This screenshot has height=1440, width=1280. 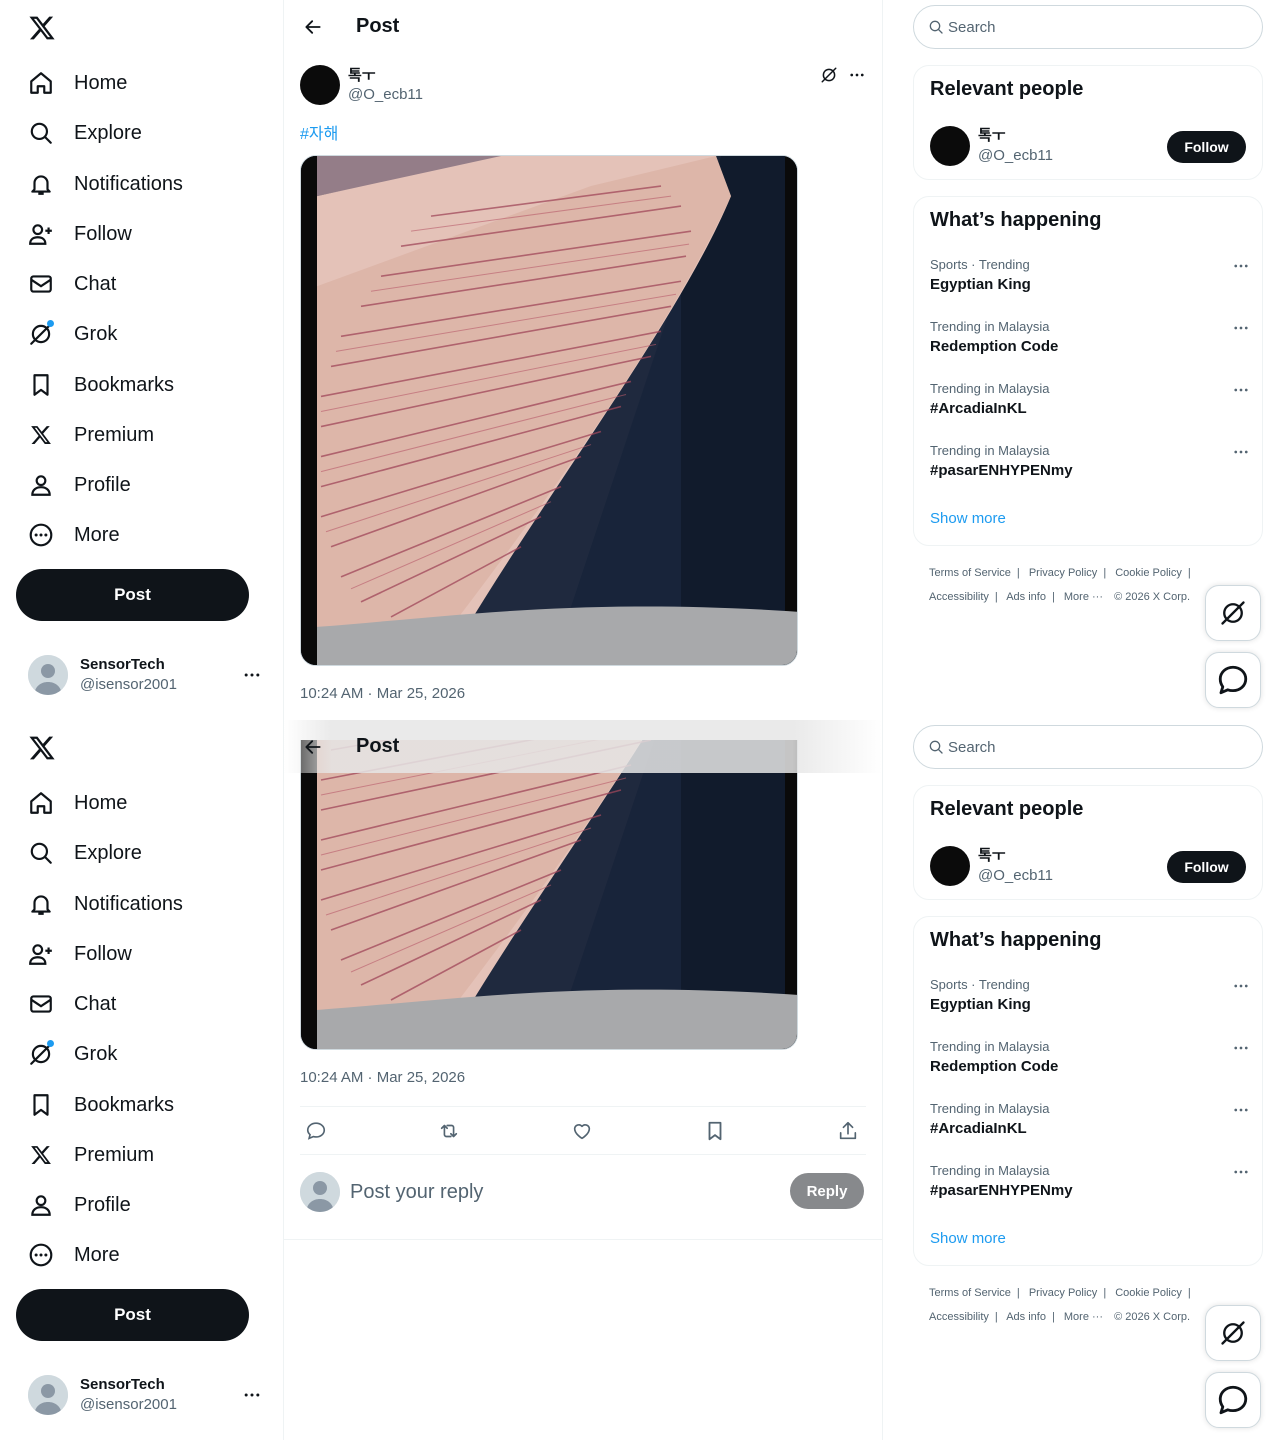 What do you see at coordinates (319, 132) in the screenshot?
I see `hashtag-link: #자해` at bounding box center [319, 132].